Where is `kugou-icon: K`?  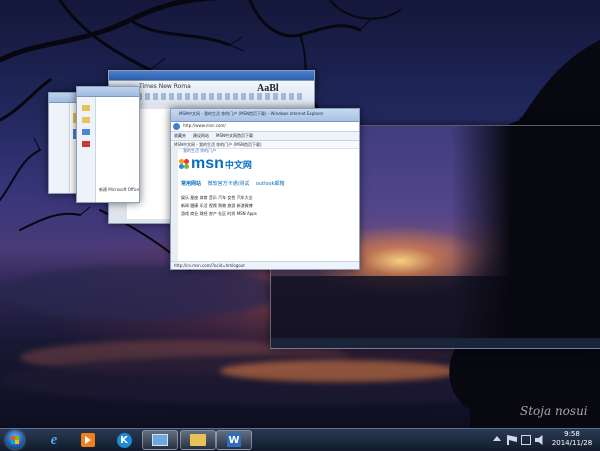
kugou-icon: K is located at coordinates (124, 440).